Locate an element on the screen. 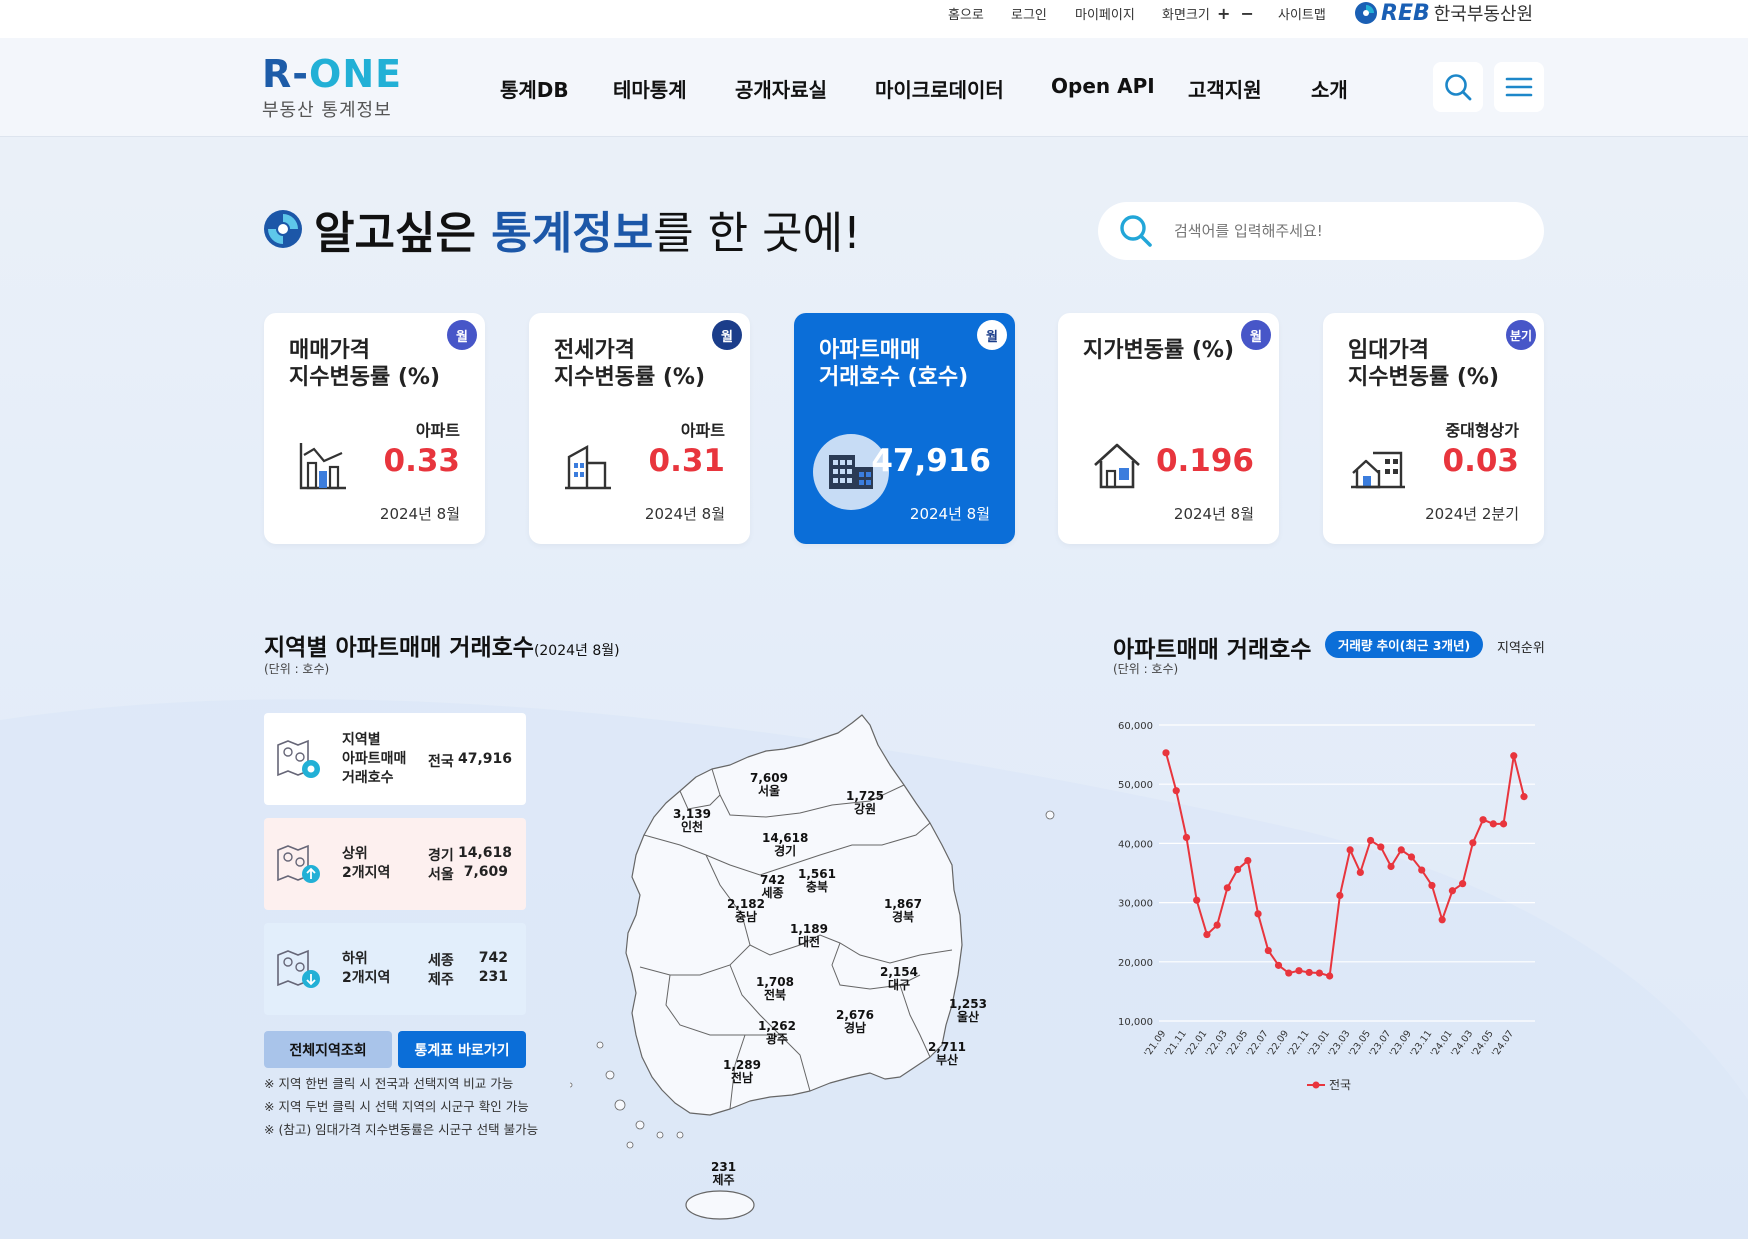 This screenshot has width=1748, height=1239. map-label-seoul: 7,609 서울 is located at coordinates (769, 785).